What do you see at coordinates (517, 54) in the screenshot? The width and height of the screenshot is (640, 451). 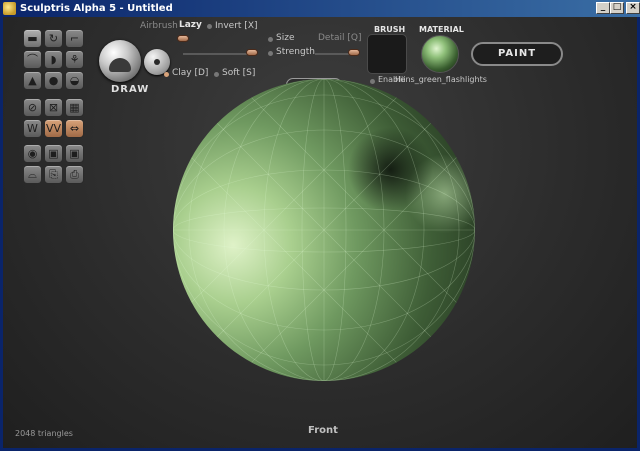 I see `paint-button: PAINT` at bounding box center [517, 54].